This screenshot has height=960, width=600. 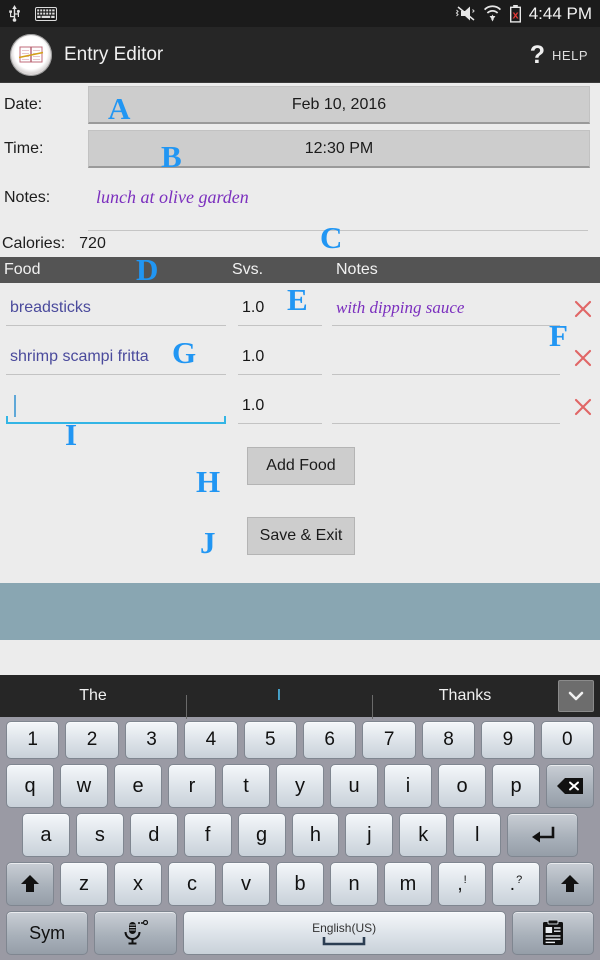 What do you see at coordinates (389, 740) in the screenshot?
I see `key-7: 7` at bounding box center [389, 740].